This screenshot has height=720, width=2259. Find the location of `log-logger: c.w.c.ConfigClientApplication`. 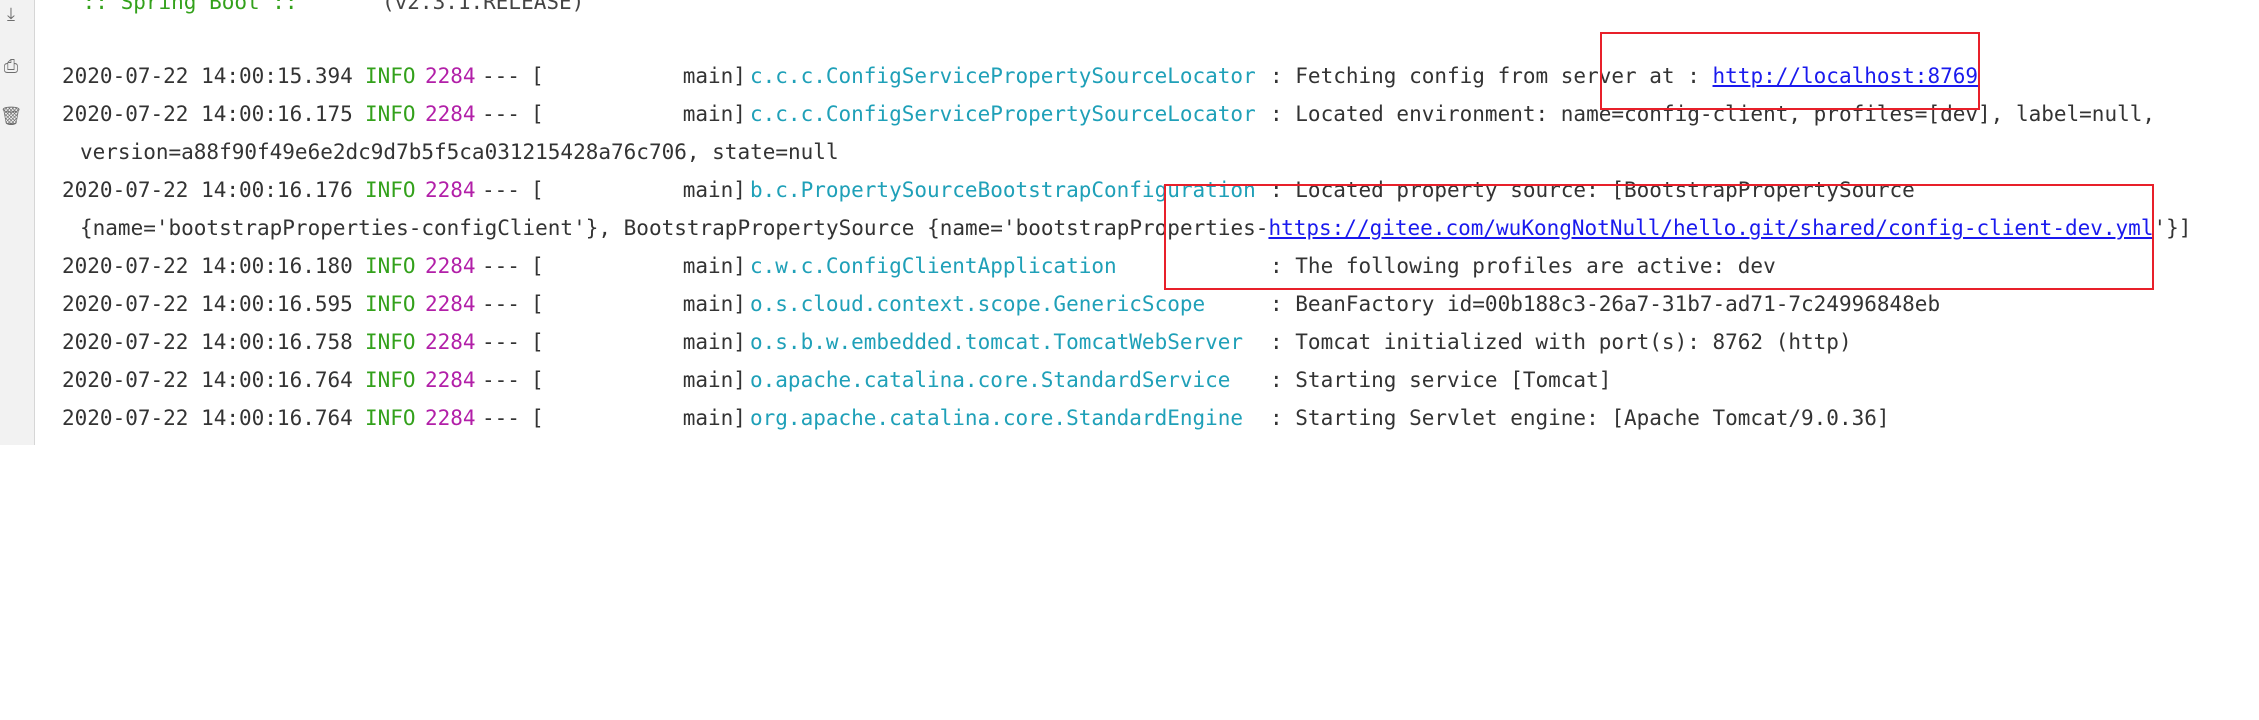

log-logger: c.w.c.ConfigClientApplication is located at coordinates (933, 266).